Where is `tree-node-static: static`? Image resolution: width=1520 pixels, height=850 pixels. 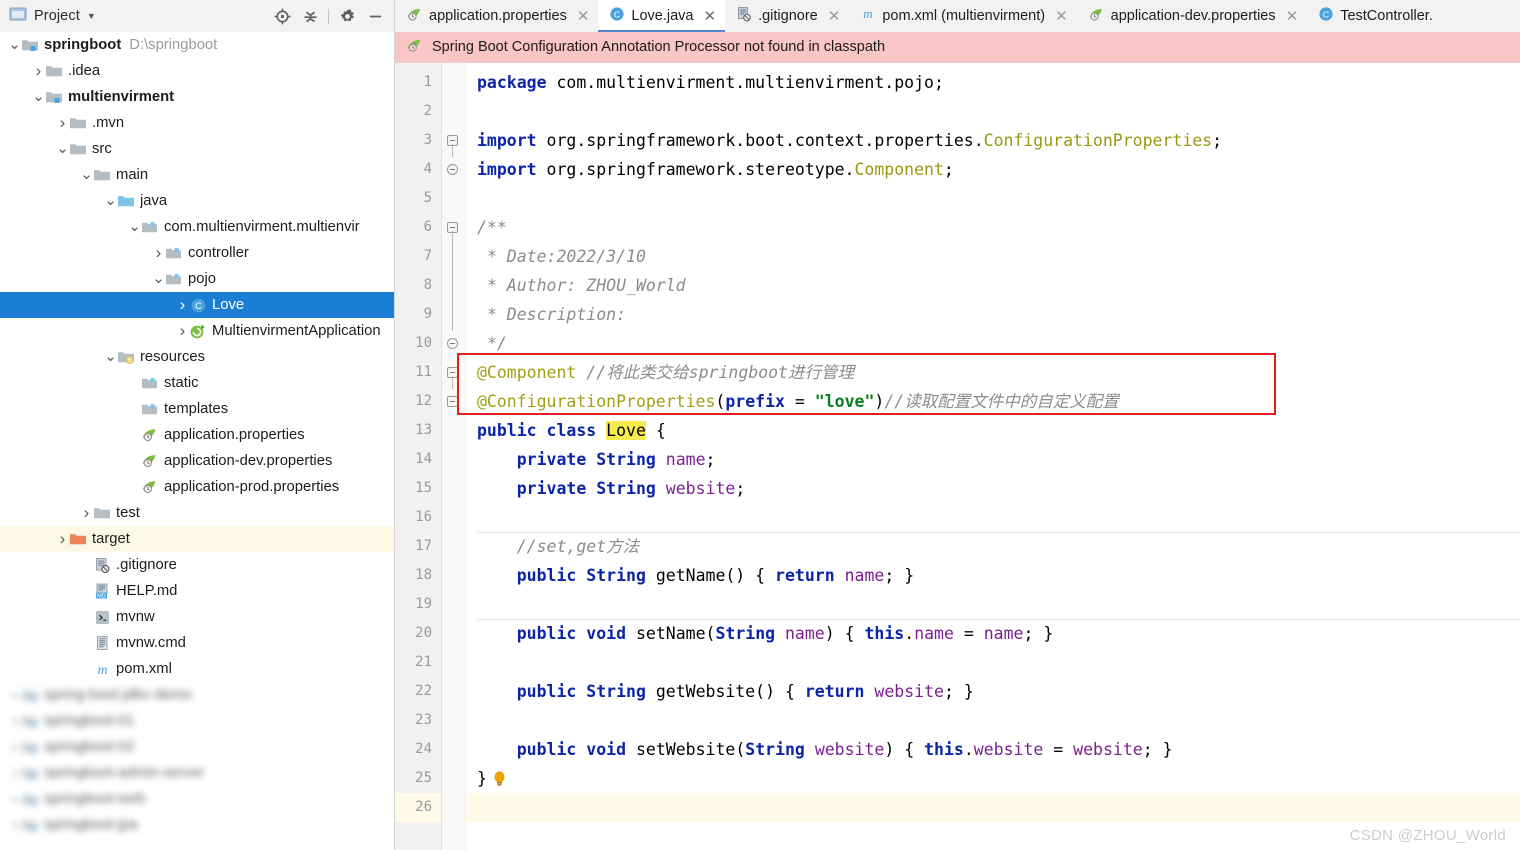
tree-node-static: static is located at coordinates (197, 383).